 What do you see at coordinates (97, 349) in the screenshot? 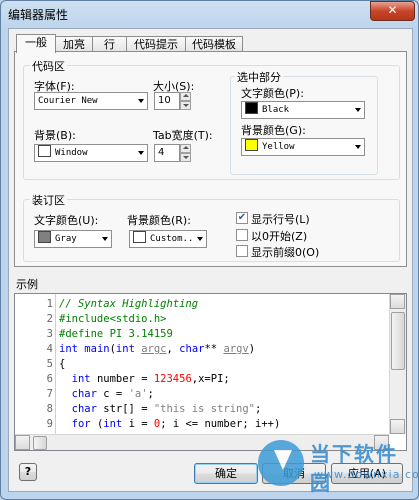
I see `code-token: main` at bounding box center [97, 349].